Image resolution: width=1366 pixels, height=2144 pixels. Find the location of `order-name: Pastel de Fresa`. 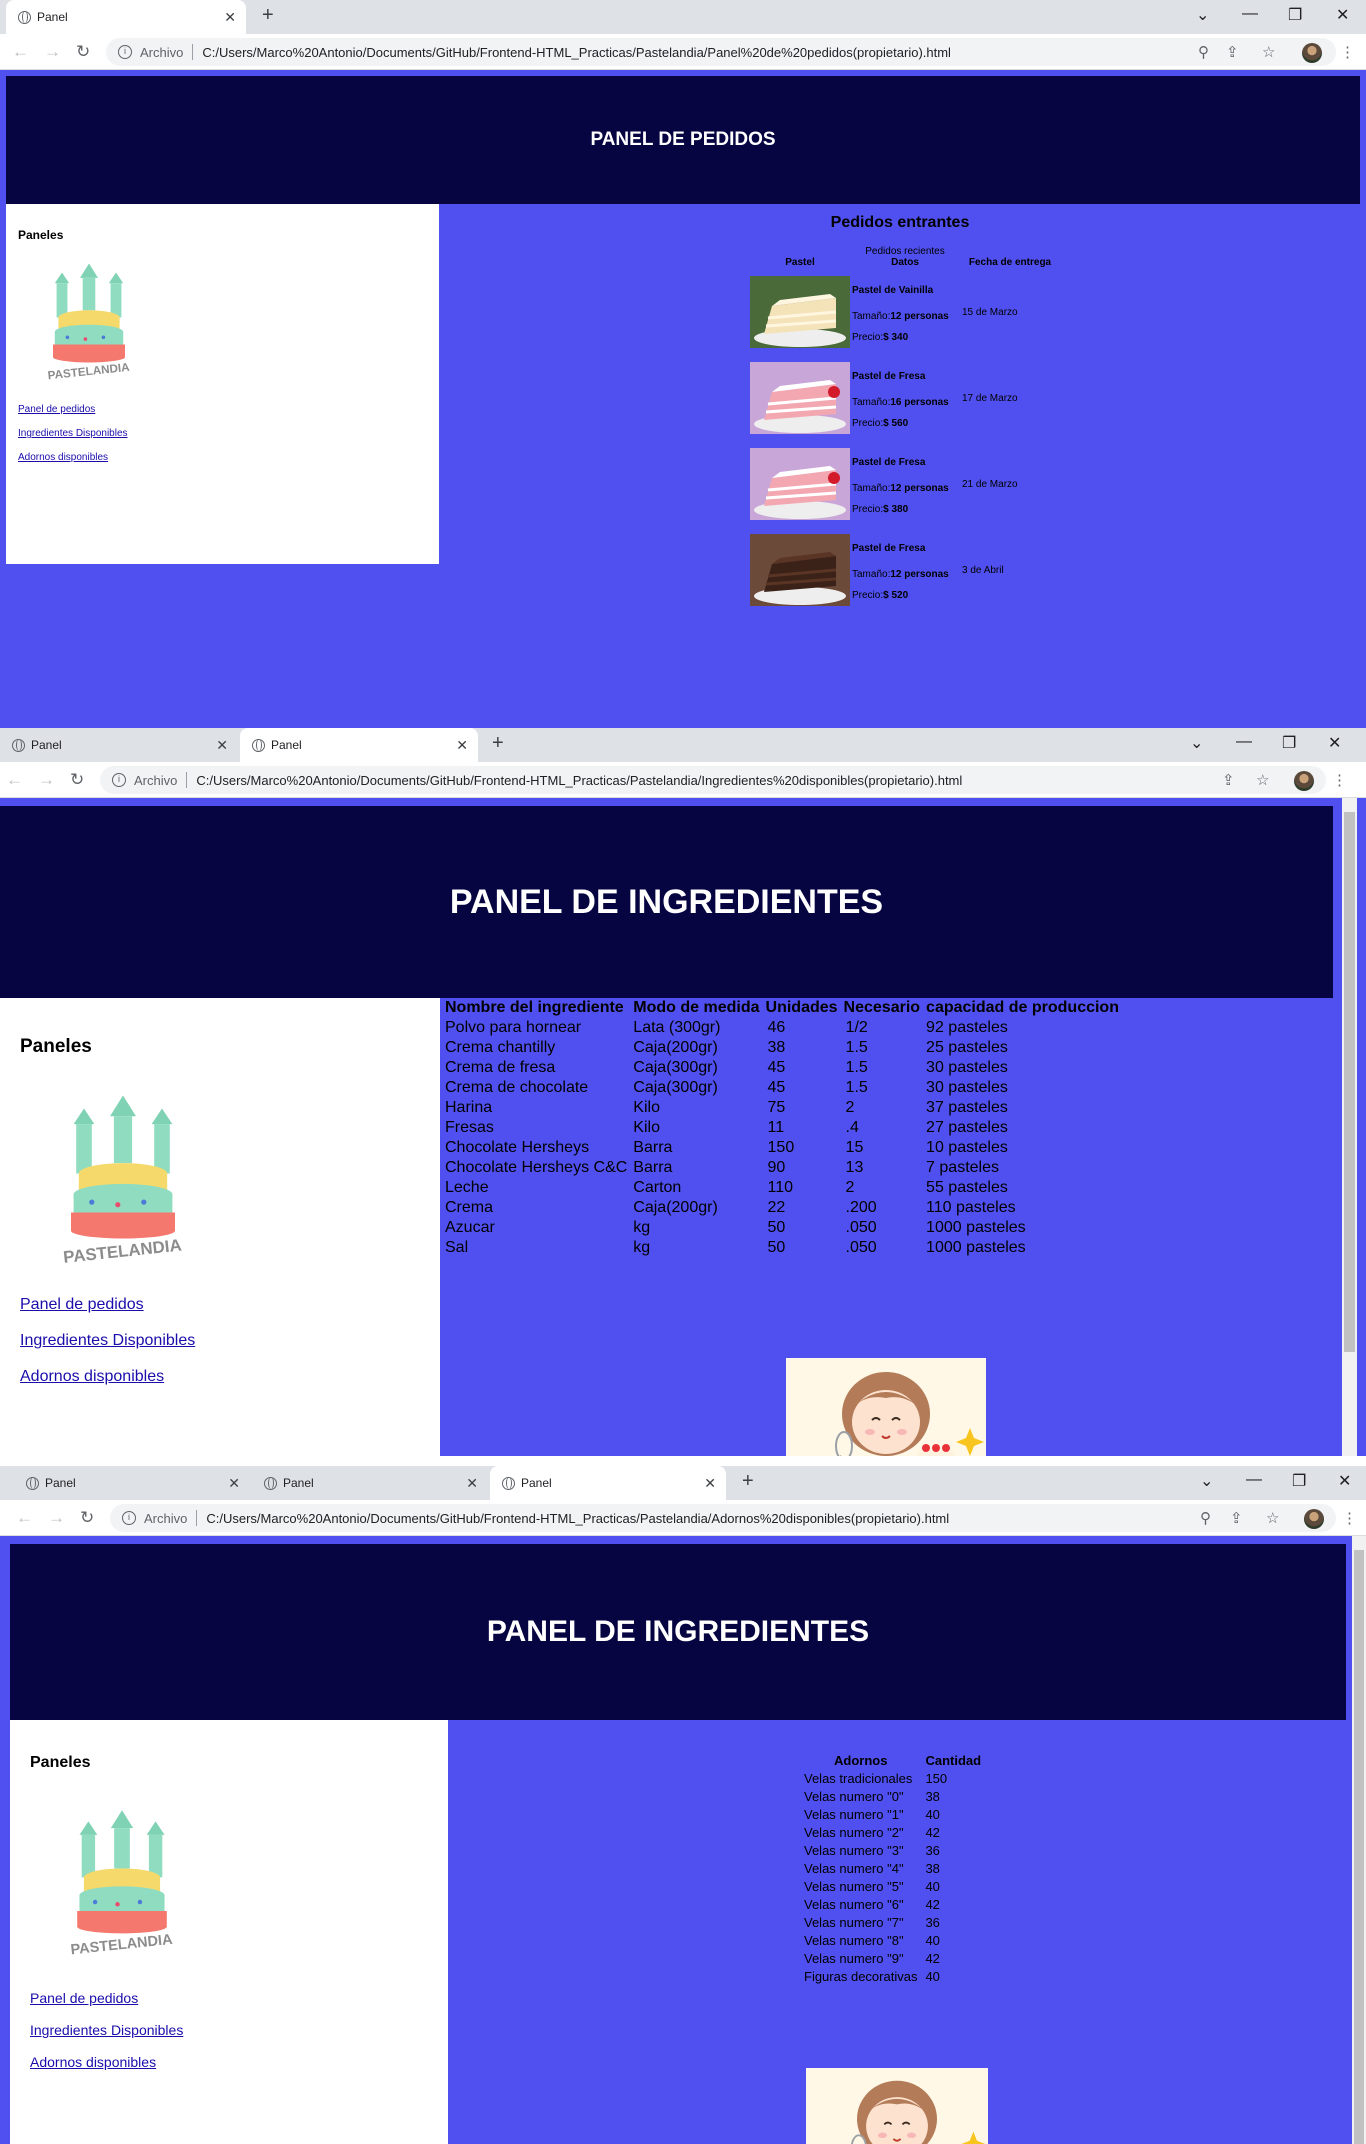

order-name: Pastel de Fresa is located at coordinates (889, 376).